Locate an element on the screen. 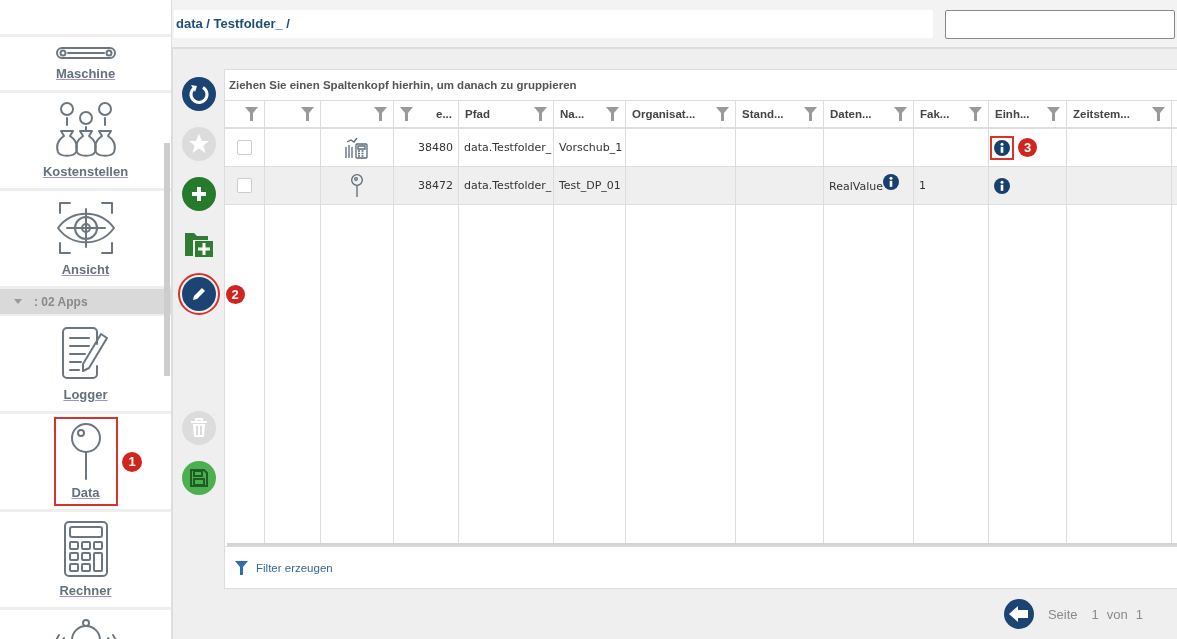 The height and width of the screenshot is (639, 1177). table-cell: Vorschub_1 is located at coordinates (591, 147).